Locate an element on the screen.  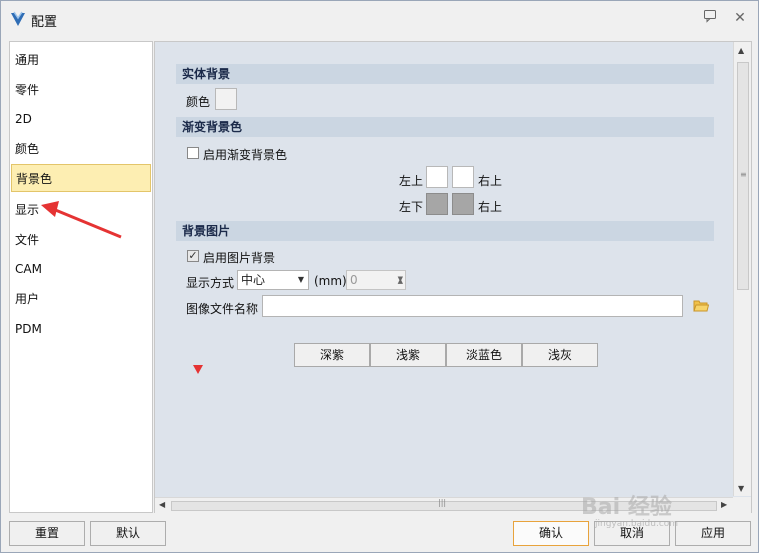
bottom-left-label: 左下 is located at coordinates (411, 207).